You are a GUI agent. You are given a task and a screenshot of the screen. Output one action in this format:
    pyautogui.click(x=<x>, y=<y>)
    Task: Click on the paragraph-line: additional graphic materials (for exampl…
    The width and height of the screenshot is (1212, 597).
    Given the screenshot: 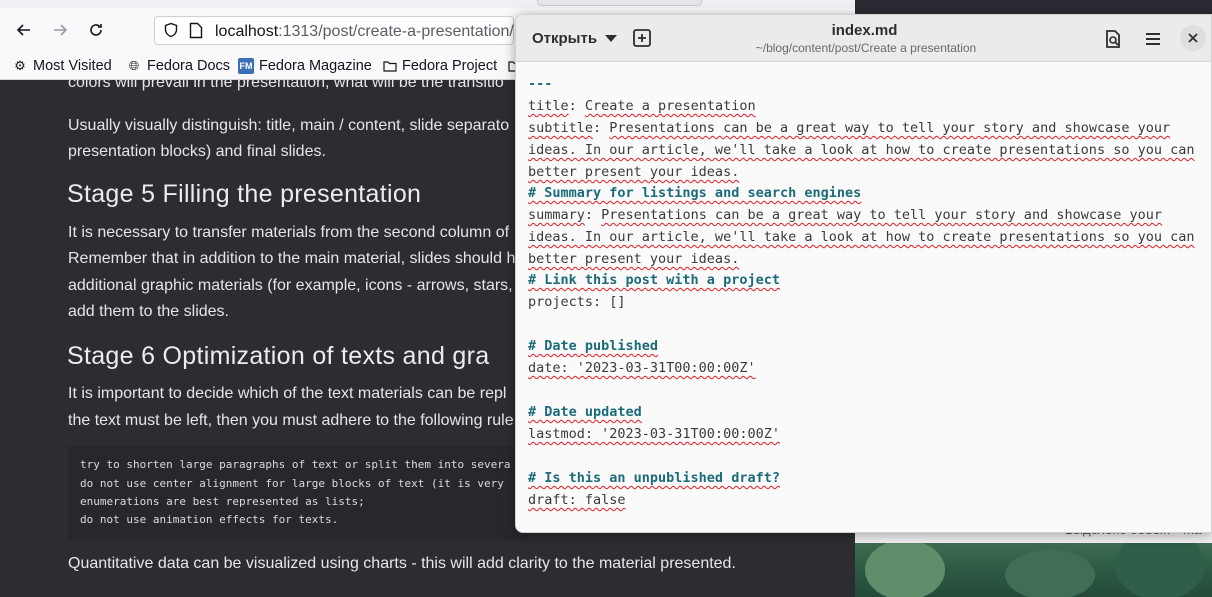 What is the action you would take?
    pyautogui.click(x=290, y=285)
    